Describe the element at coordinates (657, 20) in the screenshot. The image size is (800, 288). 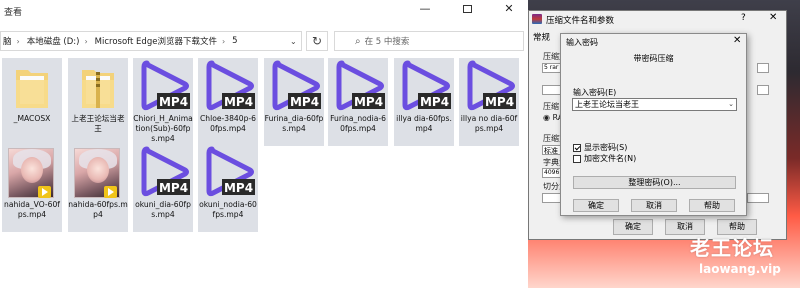
I see `dialog-title-bar: 压缩文件名和参数 ? ✕` at that location.